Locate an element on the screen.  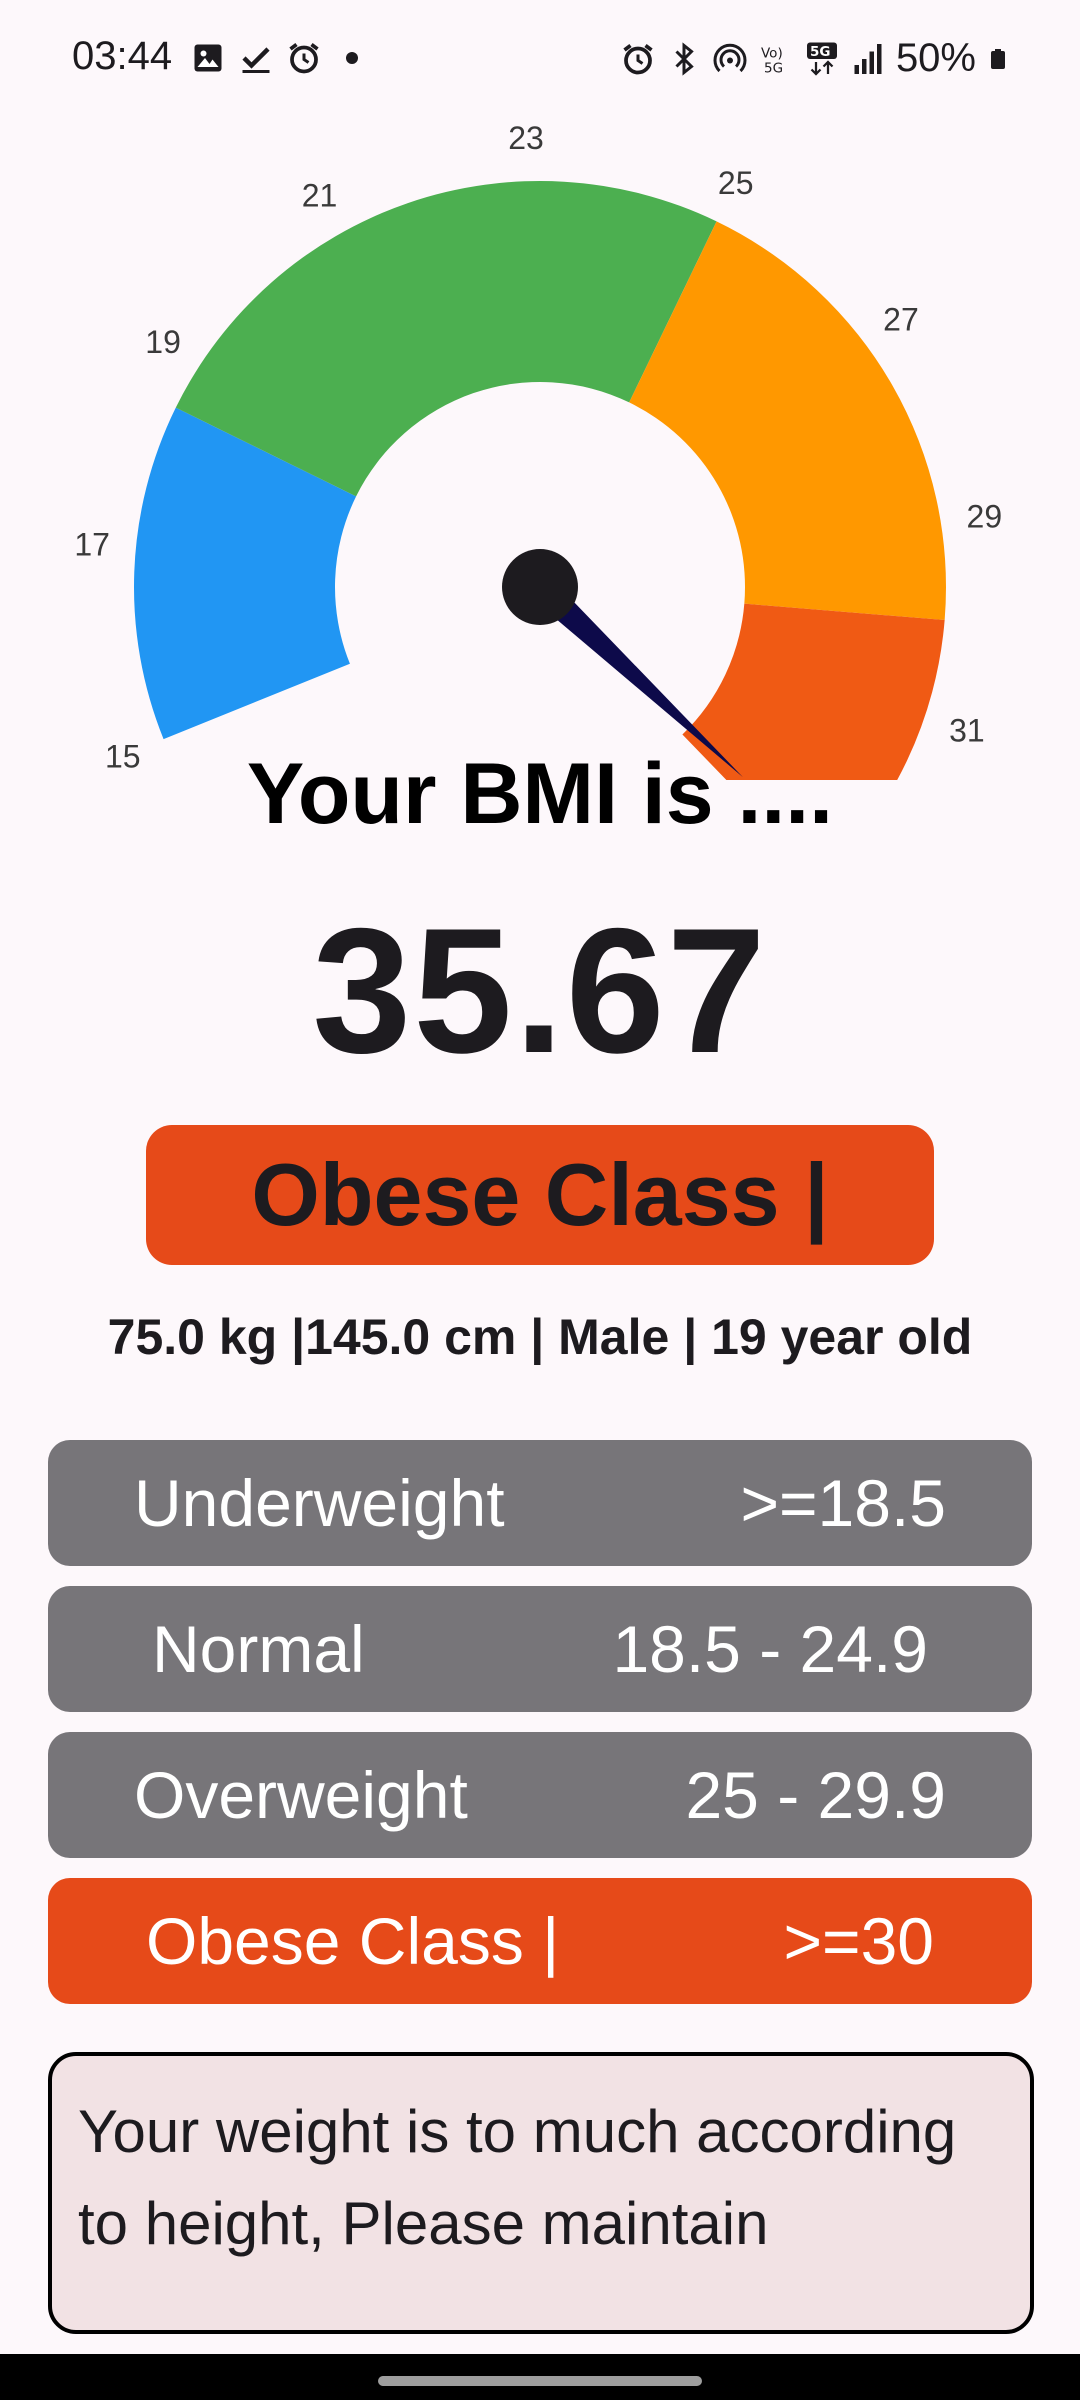
bmi-class-badge: Obese Class | is located at coordinates (540, 1195).